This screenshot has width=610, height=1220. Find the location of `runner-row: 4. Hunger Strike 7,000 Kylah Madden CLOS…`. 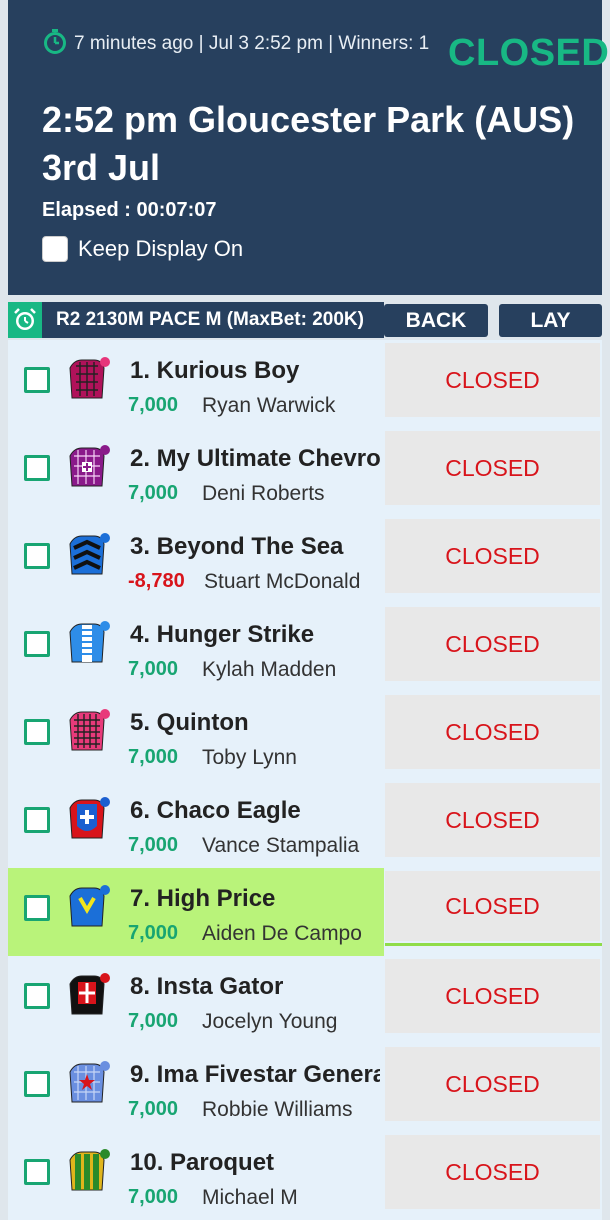

runner-row: 4. Hunger Strike 7,000 Kylah Madden CLOS… is located at coordinates (305, 648).